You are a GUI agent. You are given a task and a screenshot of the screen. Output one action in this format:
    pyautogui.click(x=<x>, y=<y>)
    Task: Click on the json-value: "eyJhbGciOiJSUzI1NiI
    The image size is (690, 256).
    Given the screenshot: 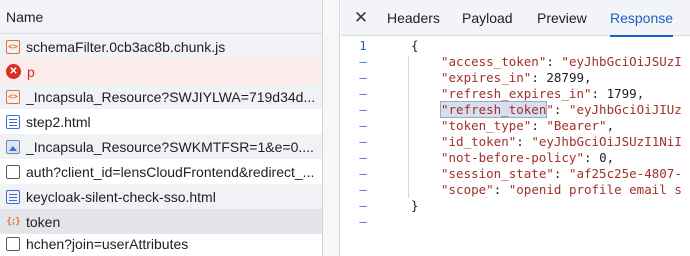 What is the action you would take?
    pyautogui.click(x=606, y=141)
    